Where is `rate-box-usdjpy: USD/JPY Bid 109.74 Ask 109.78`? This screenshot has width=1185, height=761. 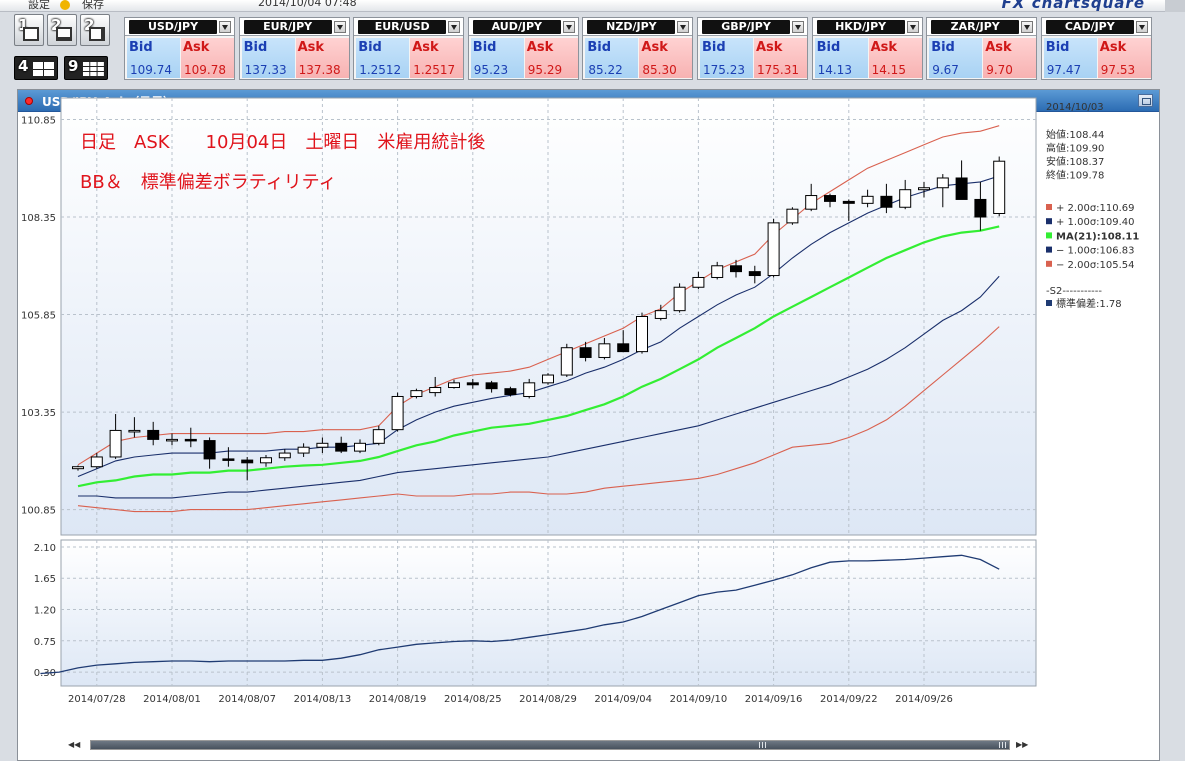
rate-box-usdjpy: USD/JPY Bid 109.74 Ask 109.78 is located at coordinates (179, 48).